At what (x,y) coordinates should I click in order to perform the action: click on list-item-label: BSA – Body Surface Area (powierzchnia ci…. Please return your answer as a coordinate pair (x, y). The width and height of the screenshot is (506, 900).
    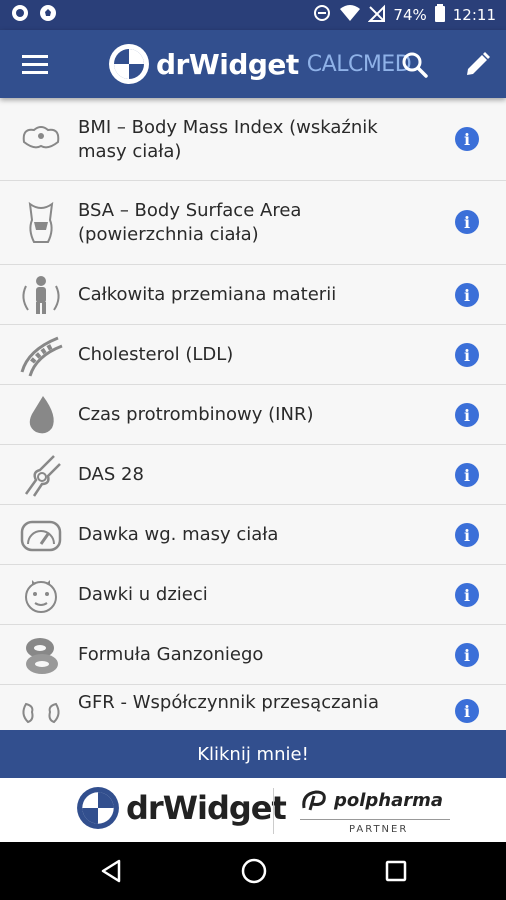
    Looking at the image, I should click on (190, 222).